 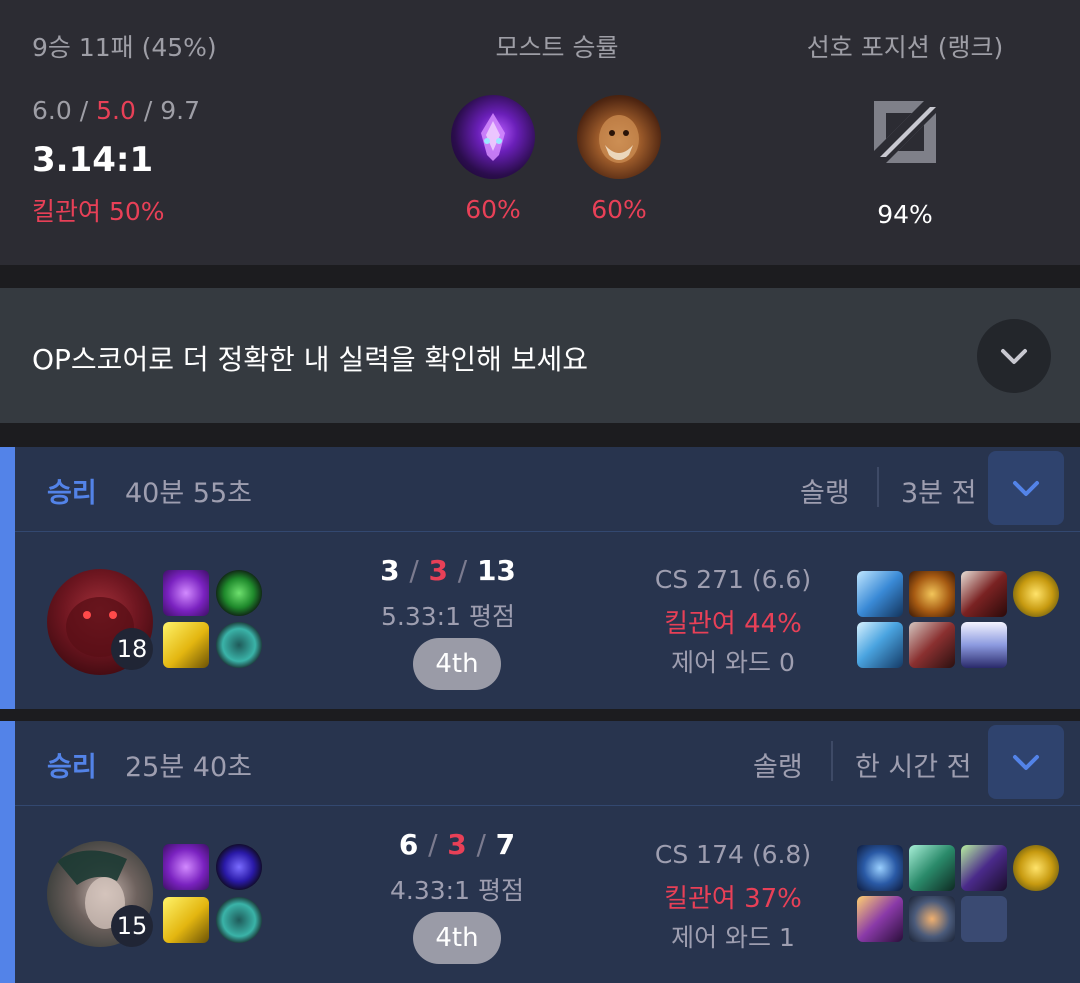 I want to click on avg-deaths: 5.0, so click(x=116, y=110).